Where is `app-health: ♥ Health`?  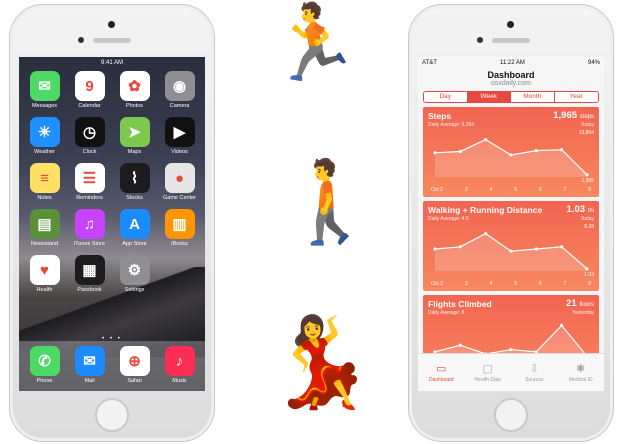
app-health: ♥ Health is located at coordinates (44, 274).